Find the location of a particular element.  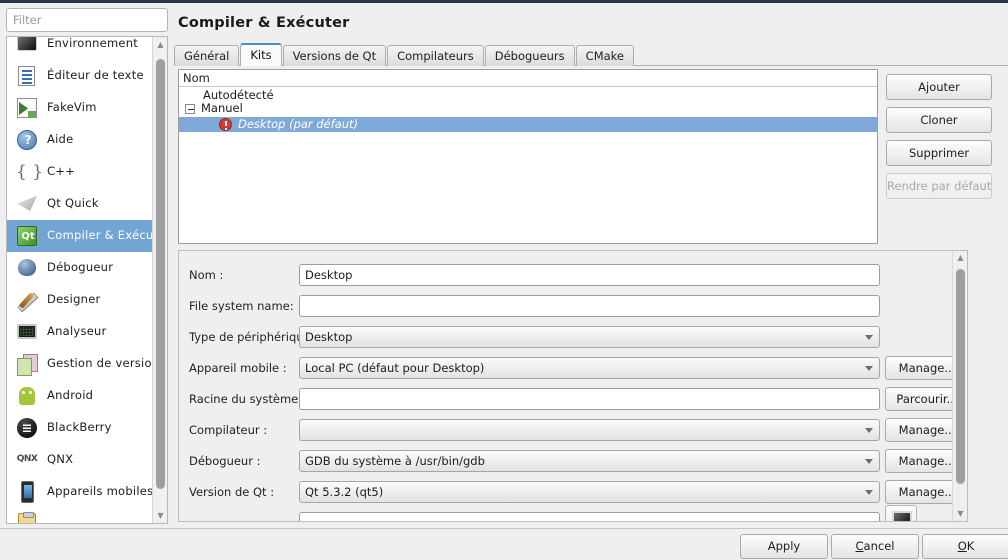

form-label-compilateur: Compilateur : is located at coordinates (228, 430).